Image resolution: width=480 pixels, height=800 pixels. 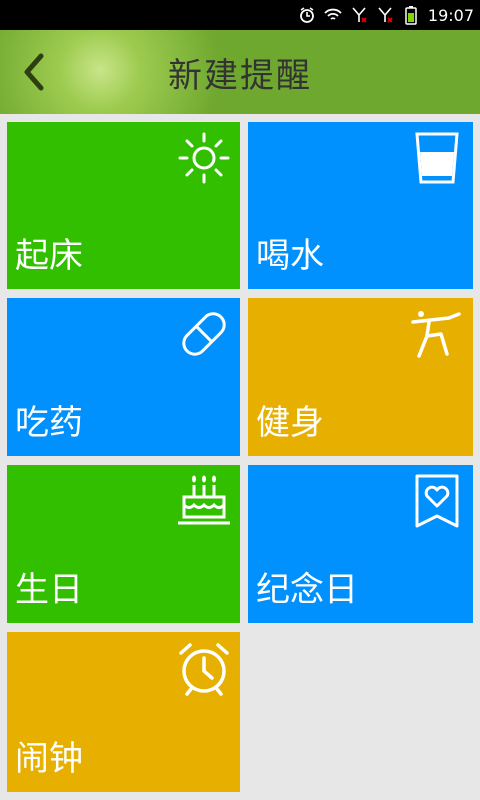 What do you see at coordinates (204, 669) in the screenshot?
I see `alarm-clock-icon` at bounding box center [204, 669].